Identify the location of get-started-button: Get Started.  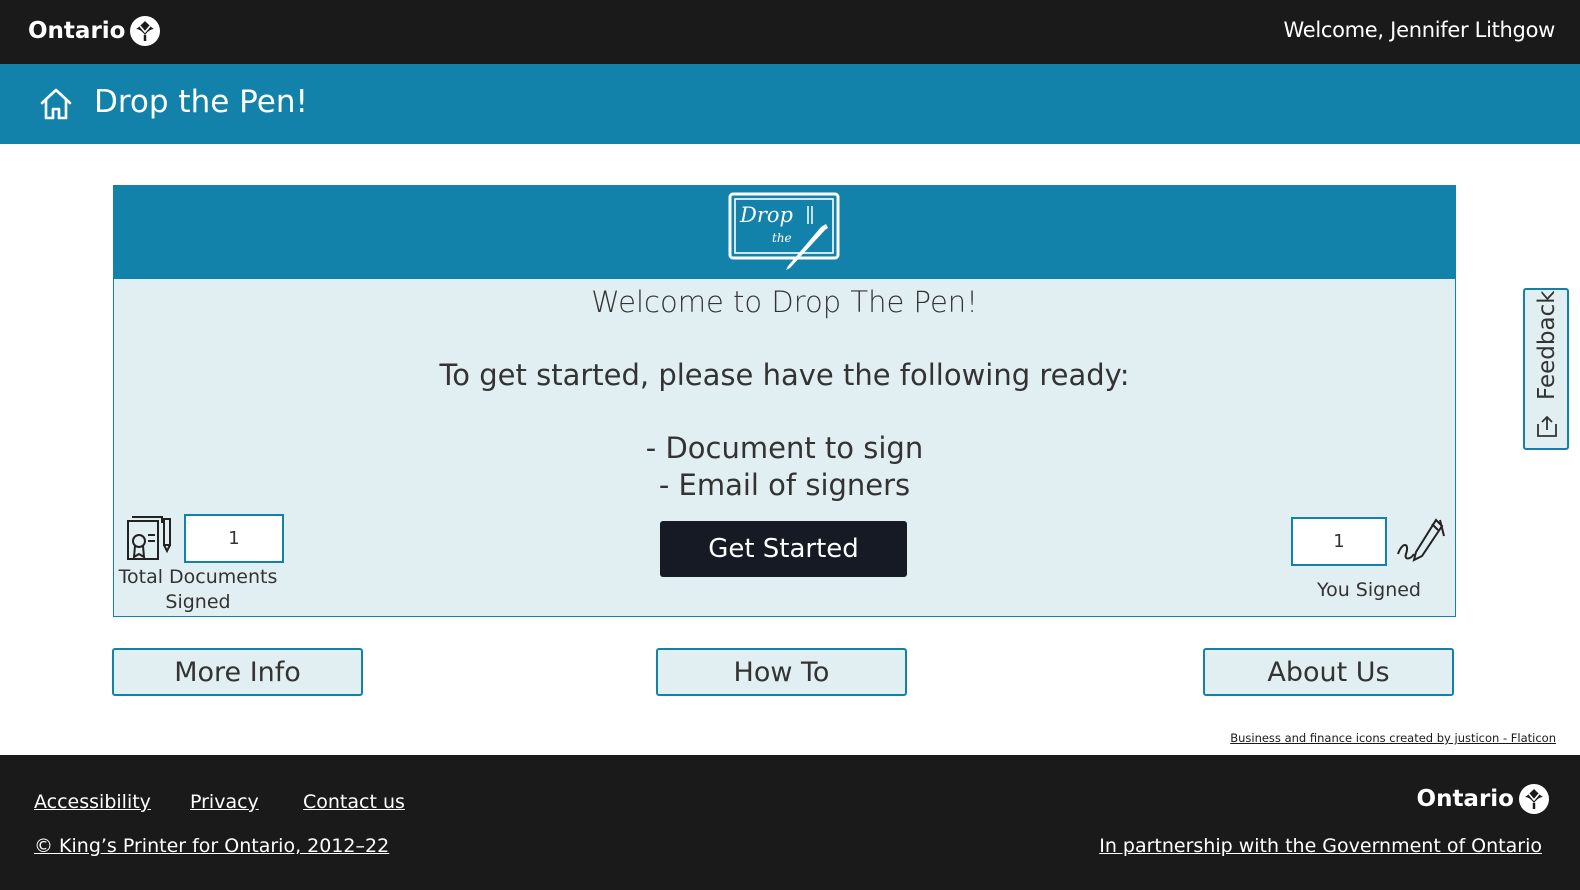
(783, 549).